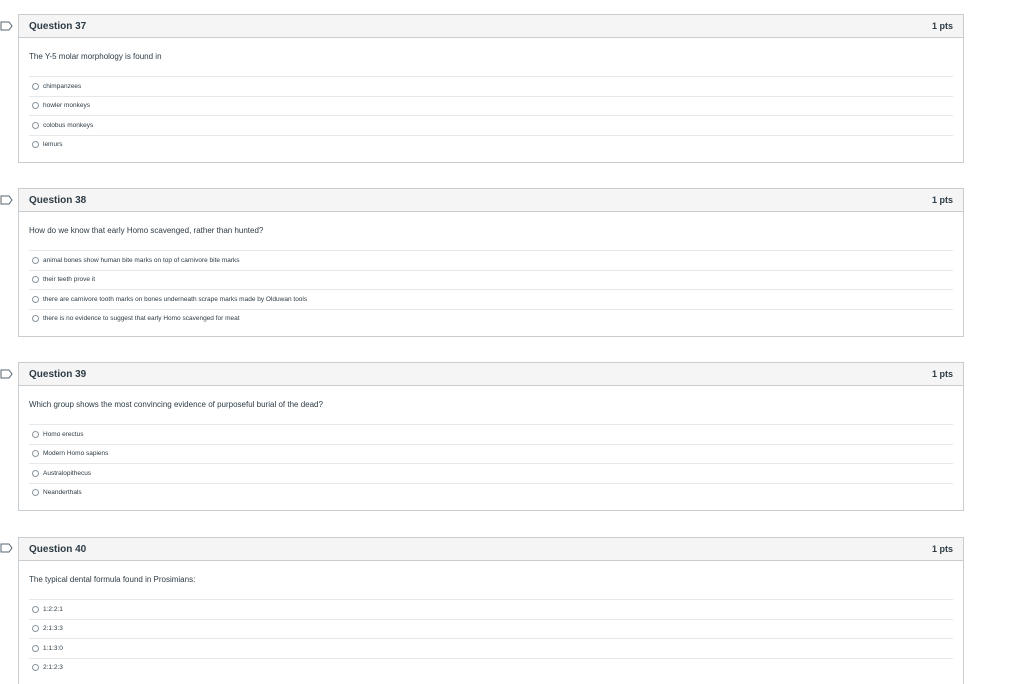 The height and width of the screenshot is (684, 1024). I want to click on answer-label: Modern Homo sapiens, so click(76, 454).